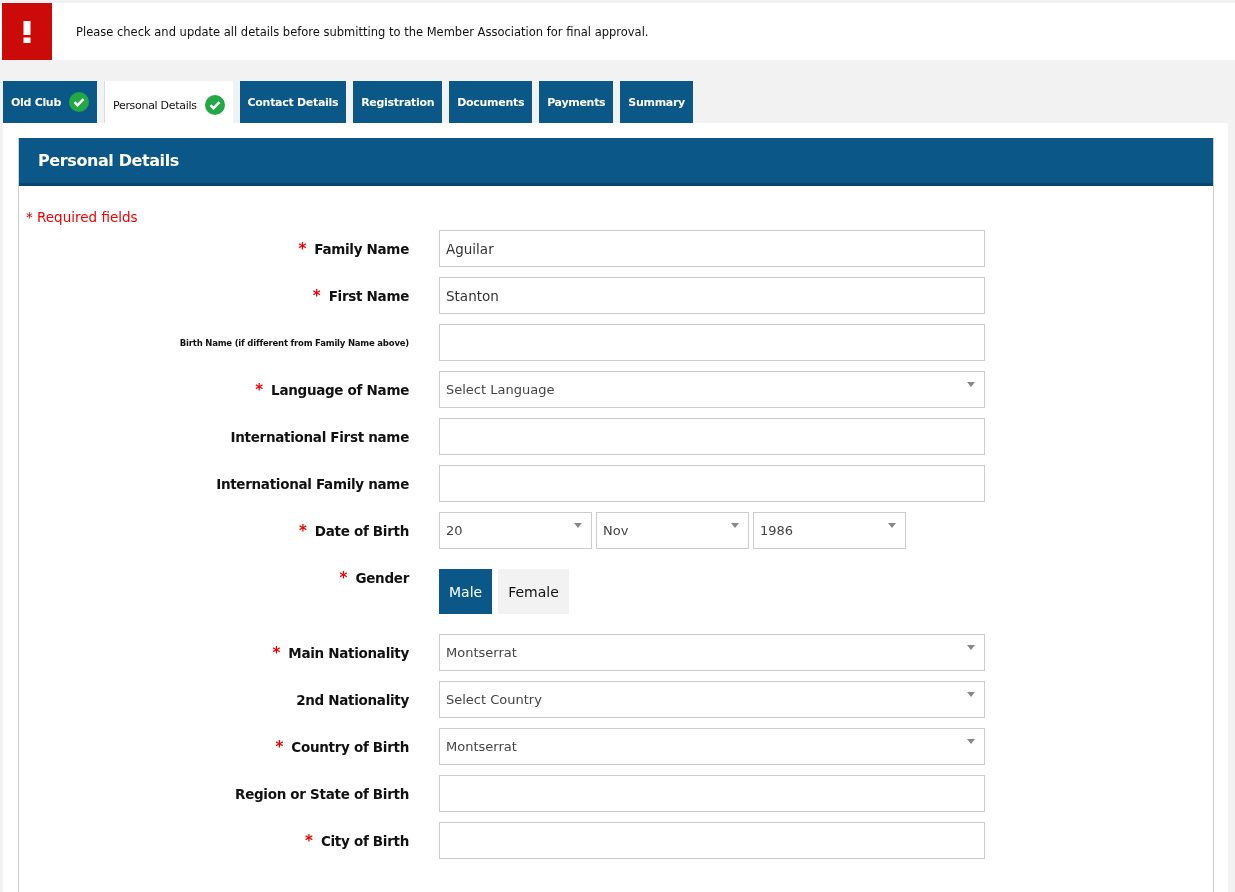 The image size is (1235, 892). Describe the element at coordinates (82, 217) in the screenshot. I see `required-fields-note: * Required fields` at that location.